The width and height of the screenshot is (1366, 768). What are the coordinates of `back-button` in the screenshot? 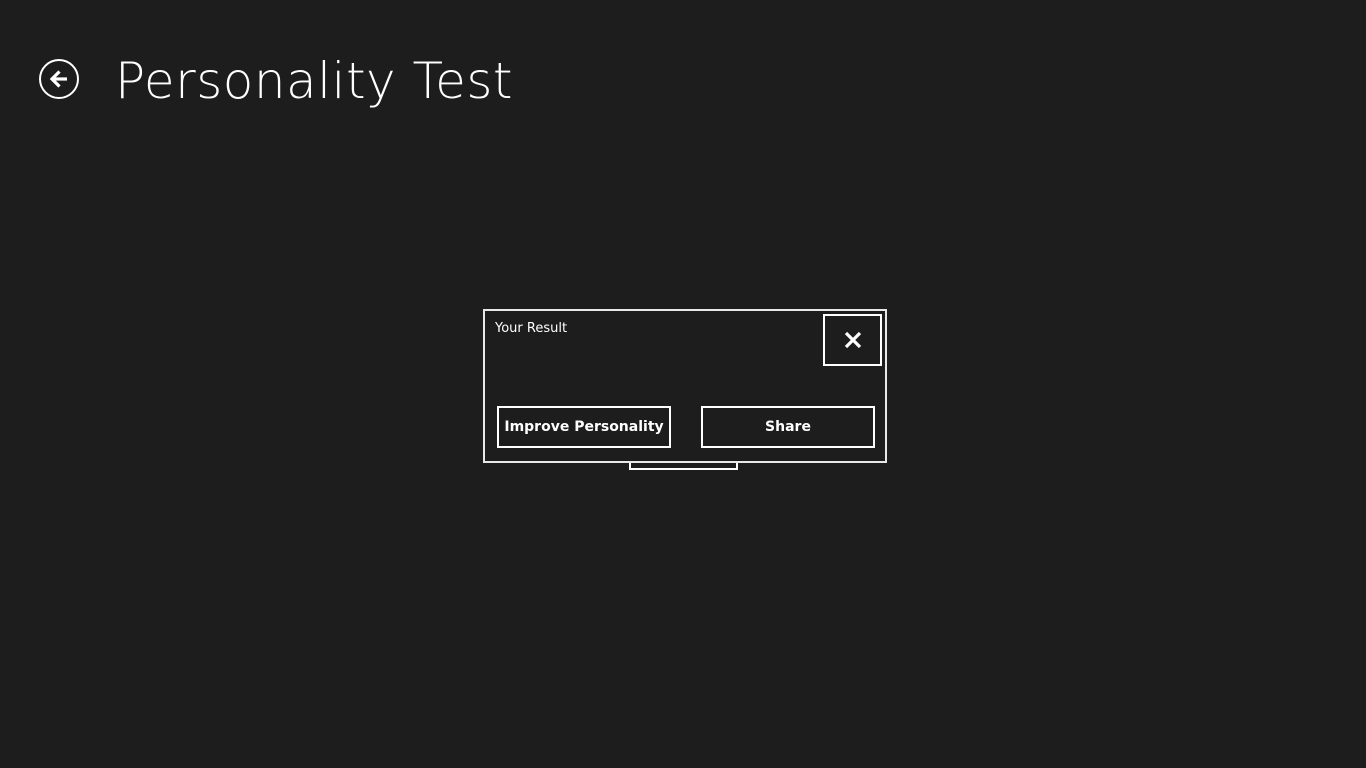 It's located at (59, 79).